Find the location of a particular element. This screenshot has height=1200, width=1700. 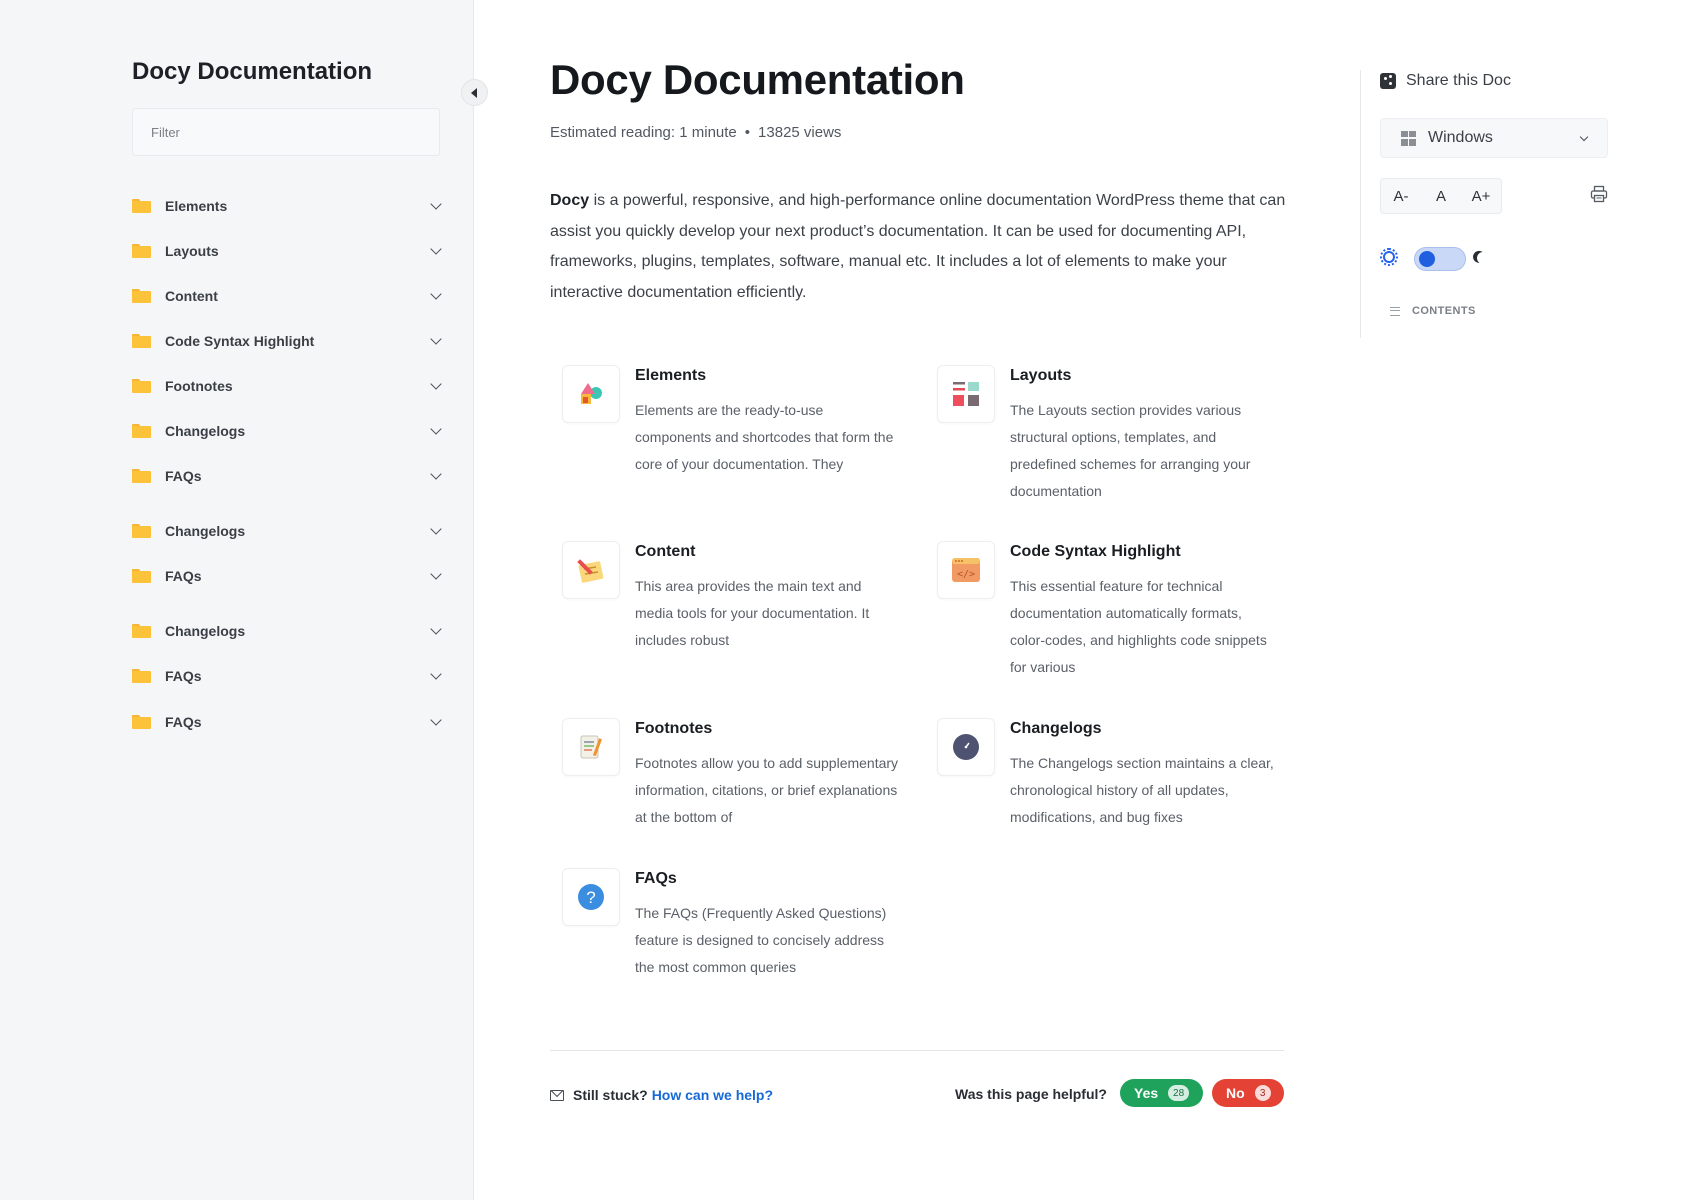

no-vote-button: No 3 is located at coordinates (1248, 1093).